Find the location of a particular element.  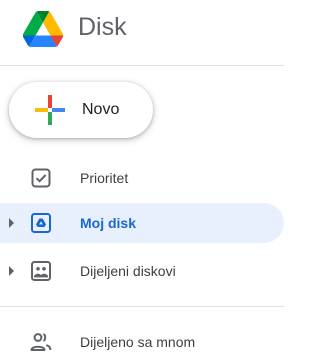

sidebar-item-priority: Prioritet is located at coordinates (142, 178).